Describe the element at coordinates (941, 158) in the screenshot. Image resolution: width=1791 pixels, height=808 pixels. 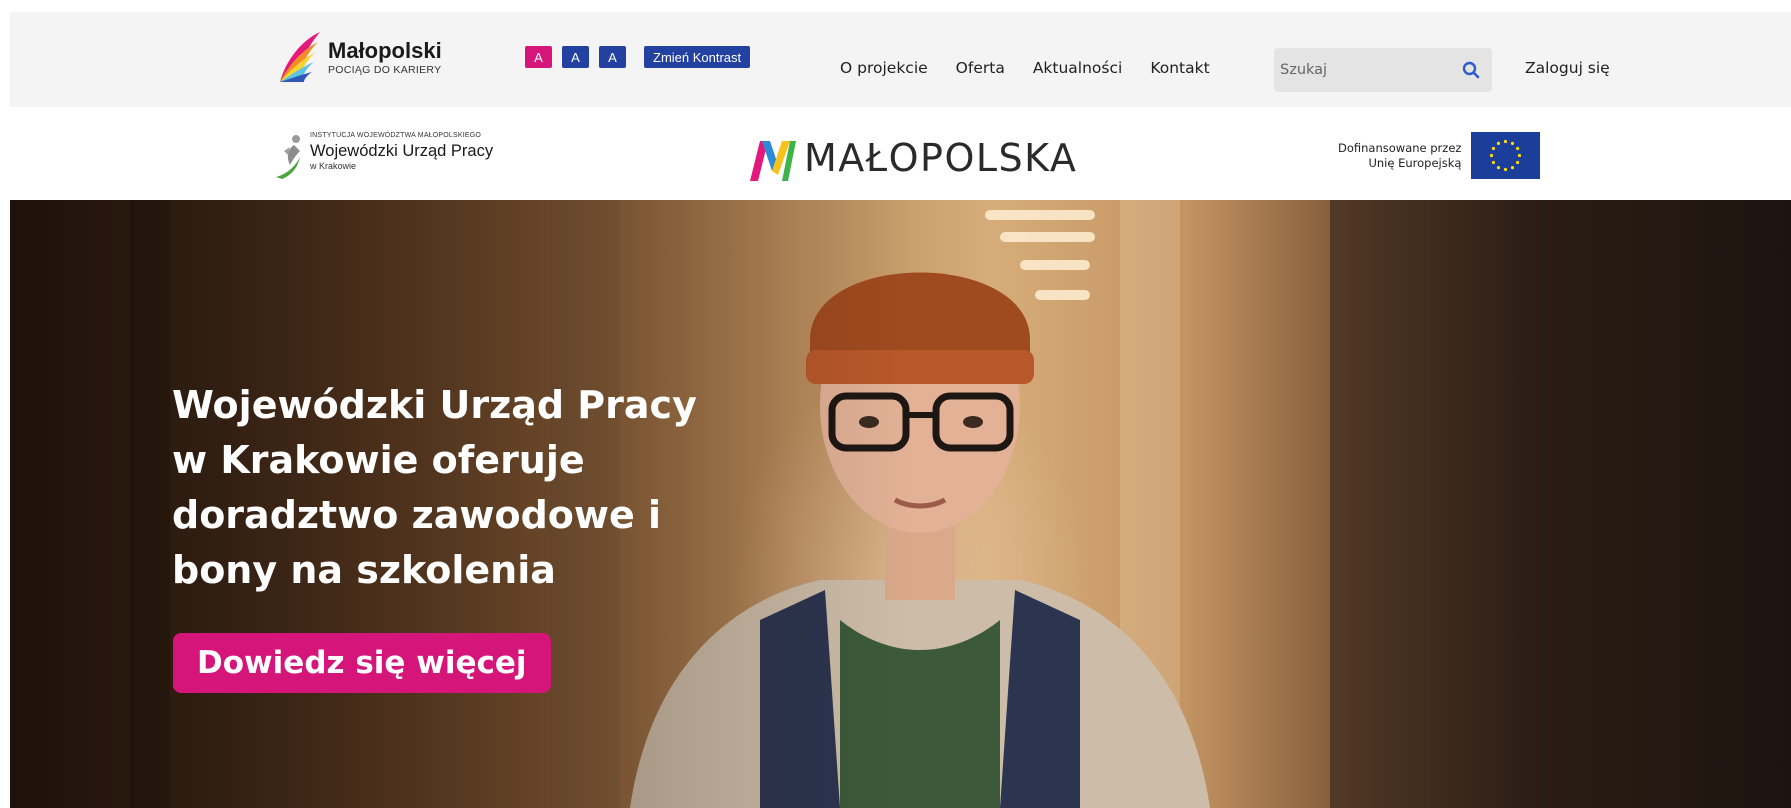
I see `malopolska-wordmark: MAŁOPOLSKA` at that location.